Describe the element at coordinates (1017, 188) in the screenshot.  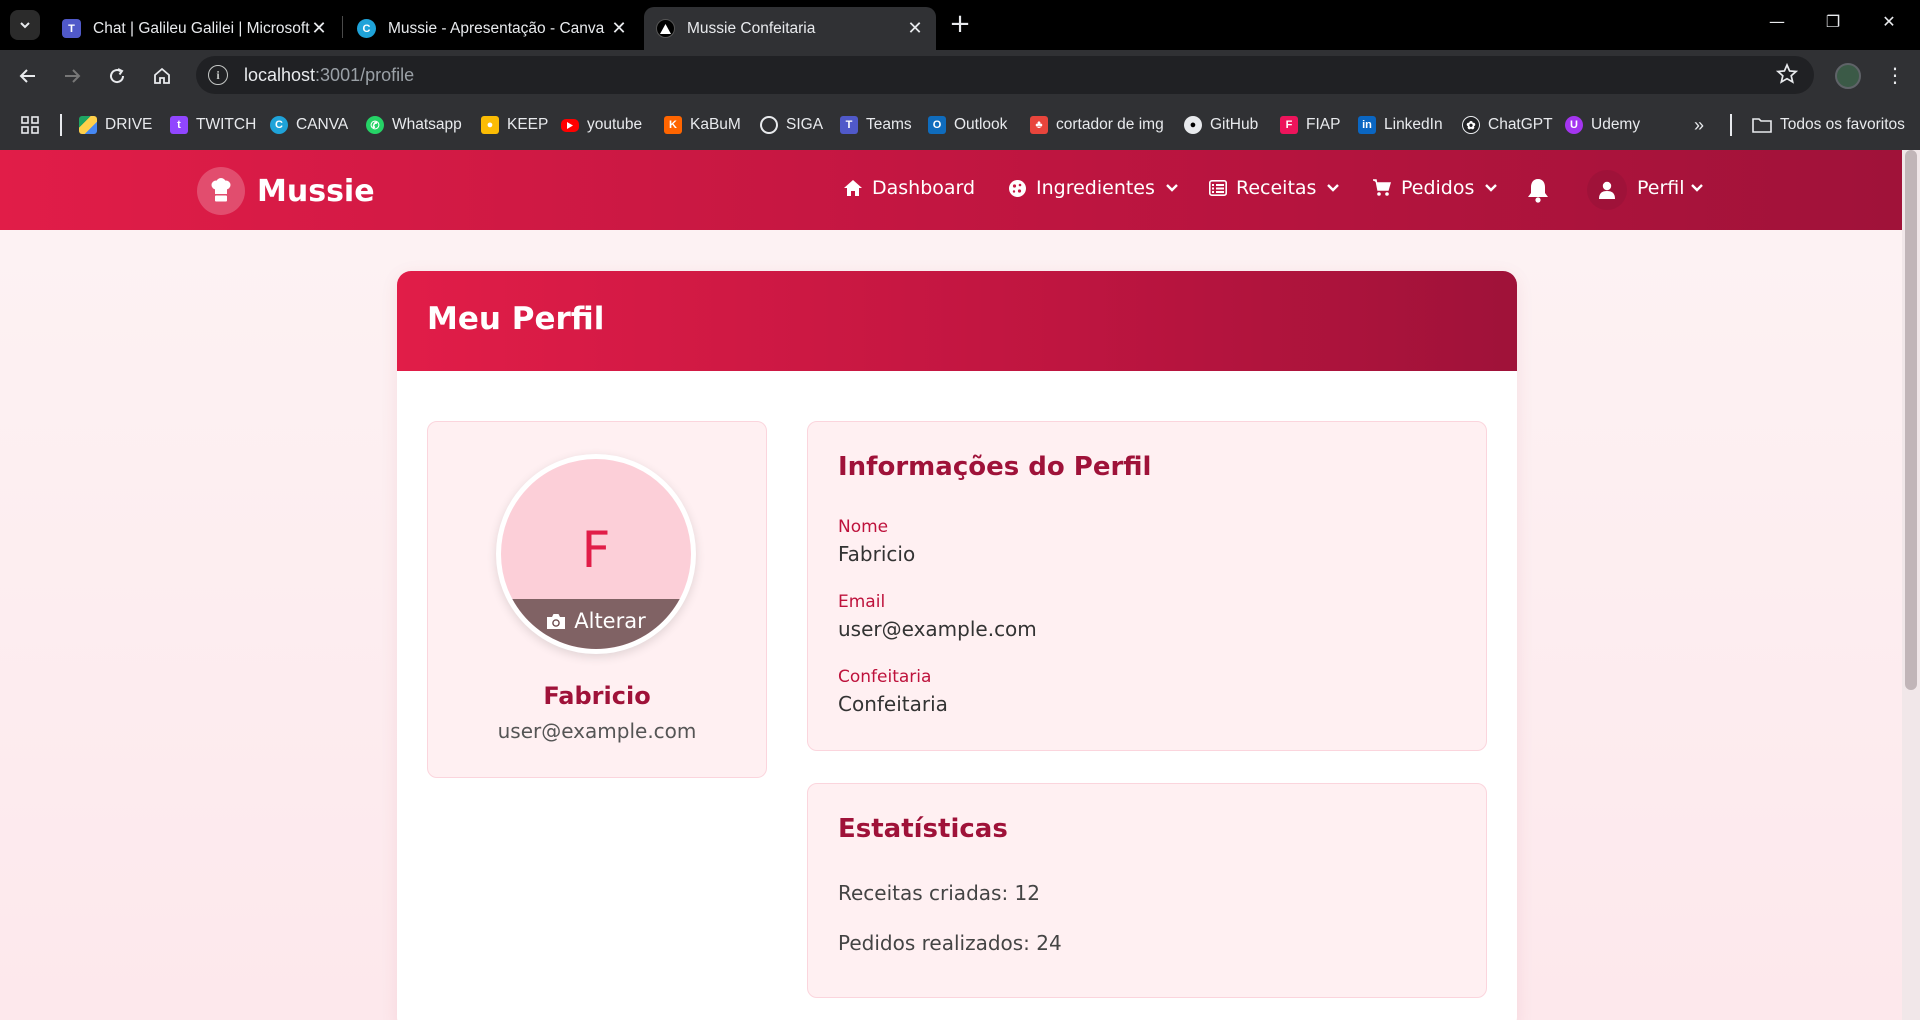
I see `cookie-icon` at that location.